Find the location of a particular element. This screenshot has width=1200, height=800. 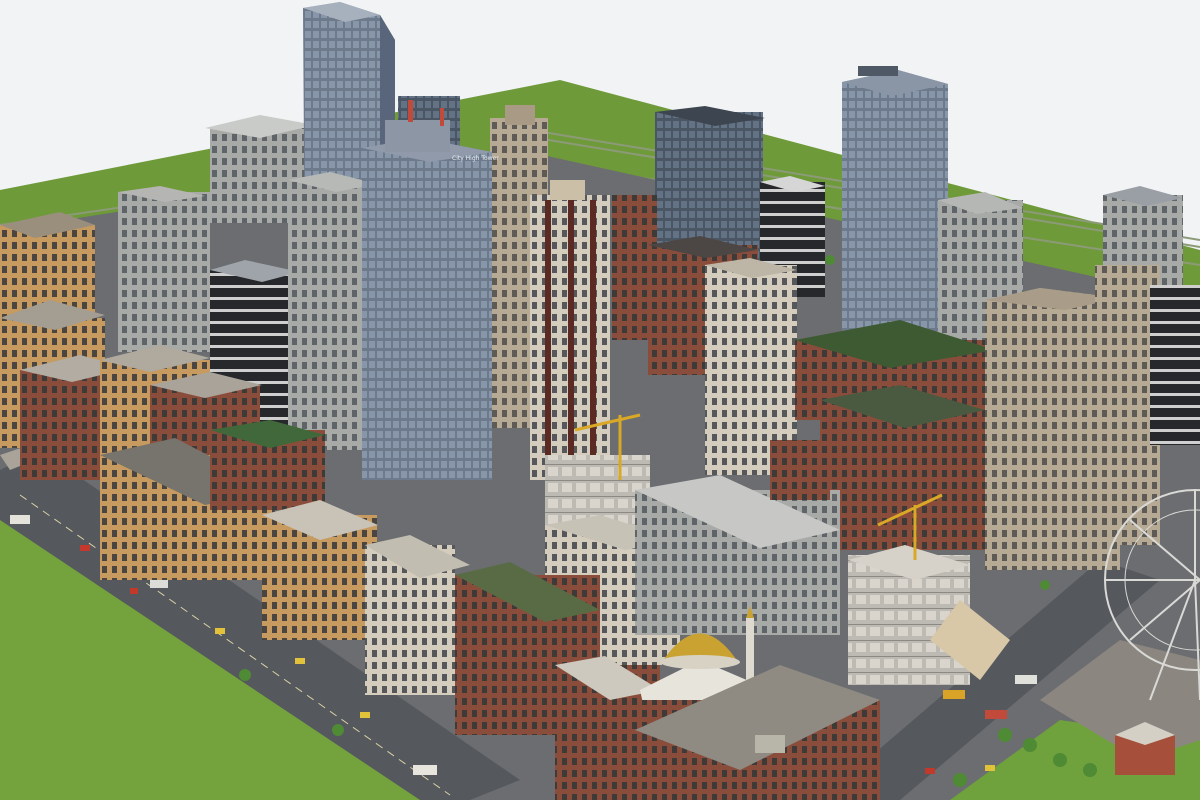

city-high-tower: City High Tower is located at coordinates (430, 290).